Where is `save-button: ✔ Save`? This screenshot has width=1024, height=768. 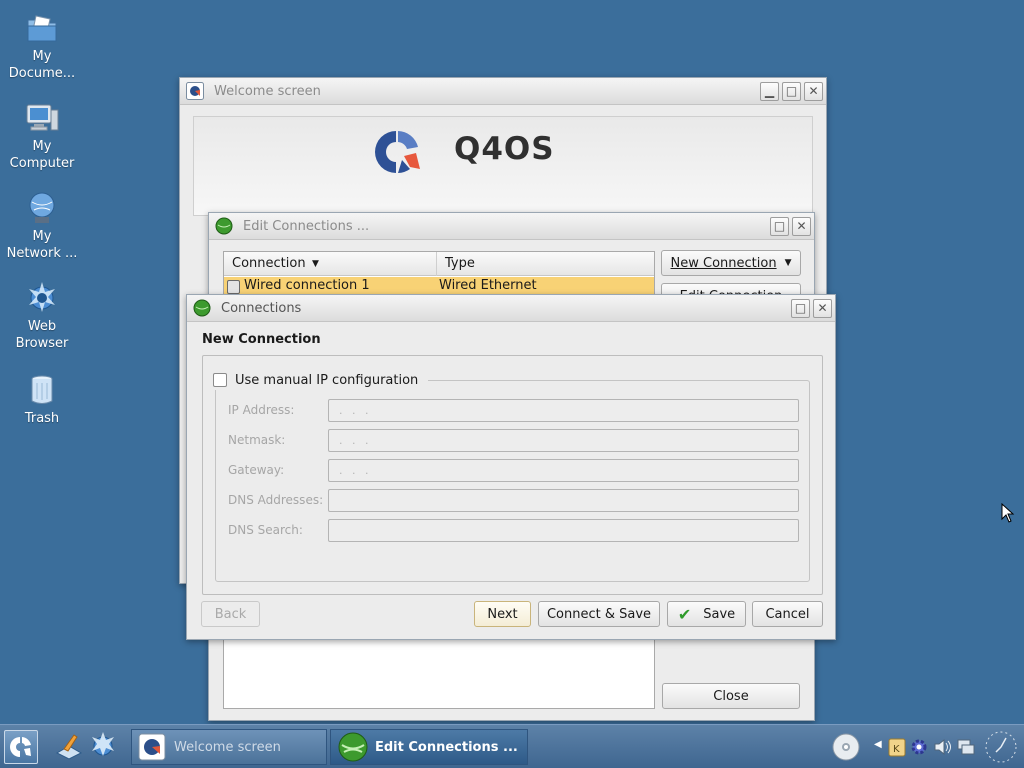
save-button: ✔ Save is located at coordinates (706, 614).